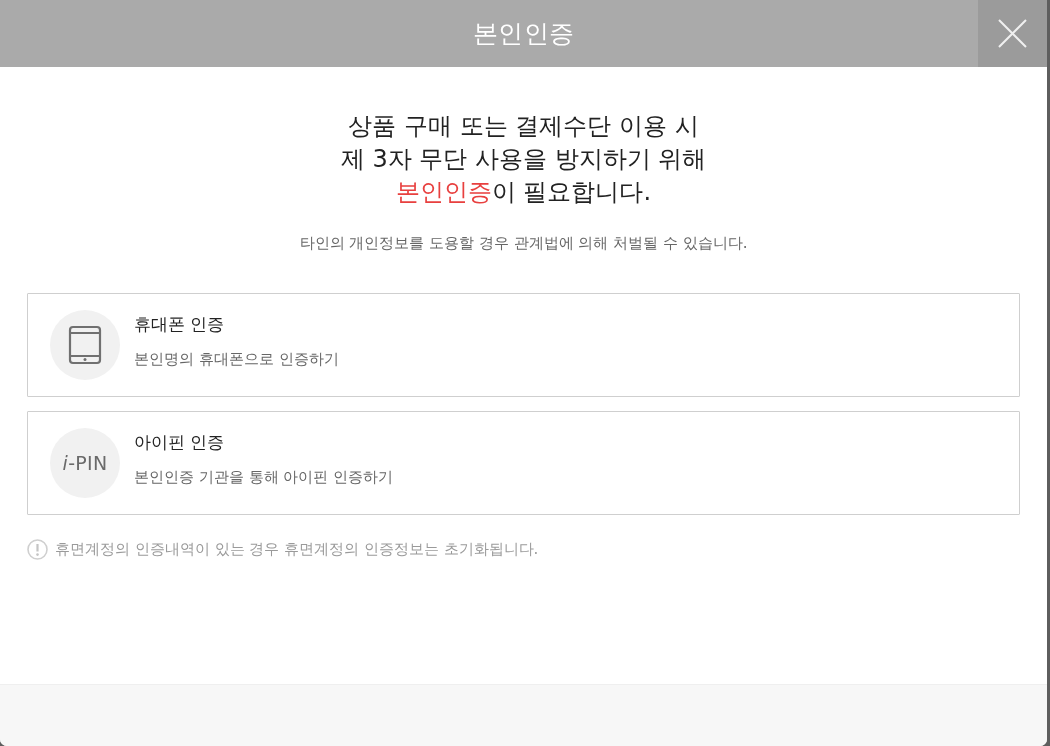 Image resolution: width=1050 pixels, height=746 pixels. I want to click on notice-text: 휴면계정의 인증내역이 있는 경우 휴면계정의 인증정보는 초기화됩니다., so click(297, 549).